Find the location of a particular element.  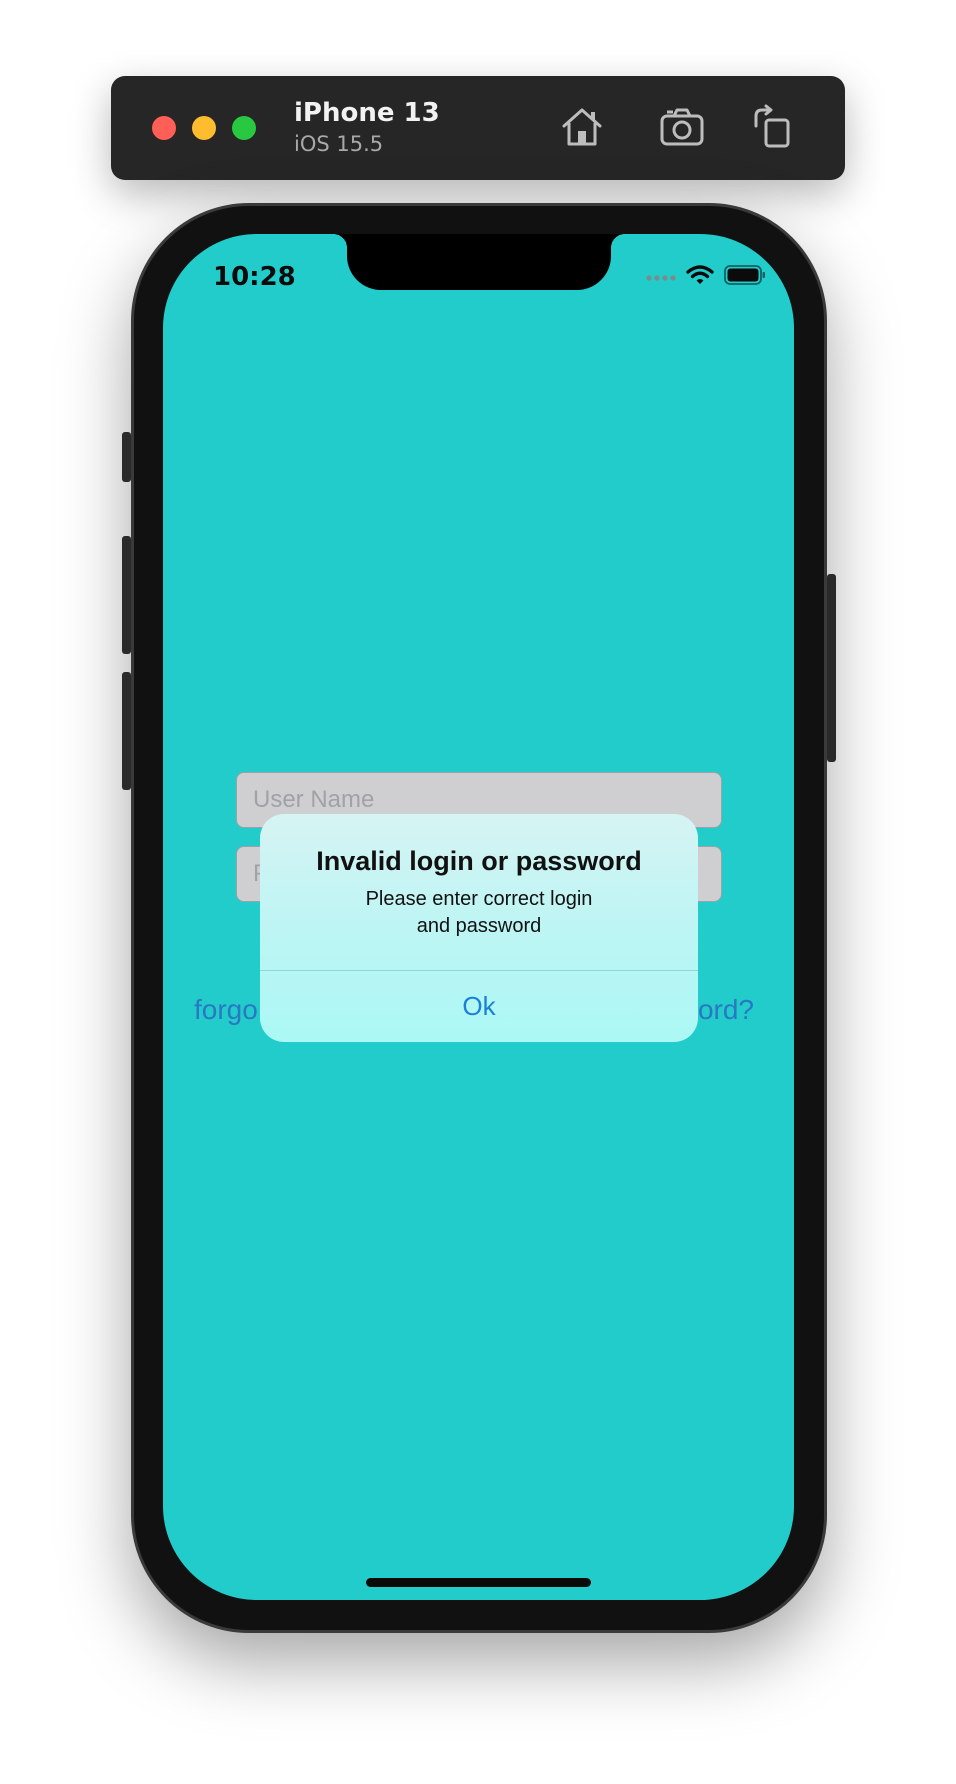

cellular-dots-icon is located at coordinates (661, 278).